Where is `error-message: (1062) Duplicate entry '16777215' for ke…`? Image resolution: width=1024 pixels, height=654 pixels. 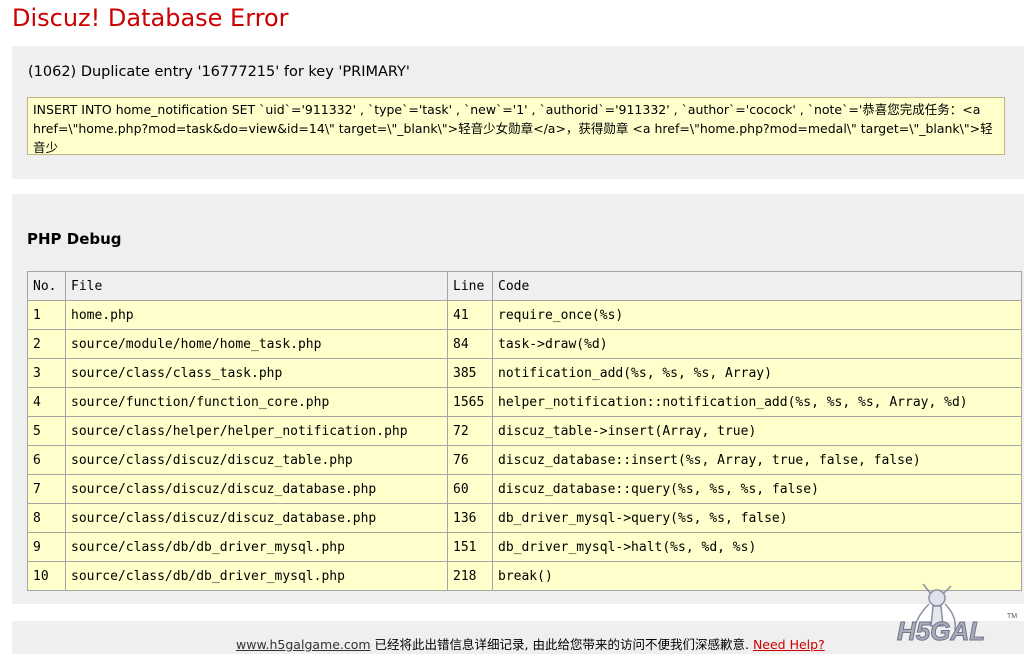
error-message: (1062) Duplicate entry '16777215' for ke… is located at coordinates (219, 72).